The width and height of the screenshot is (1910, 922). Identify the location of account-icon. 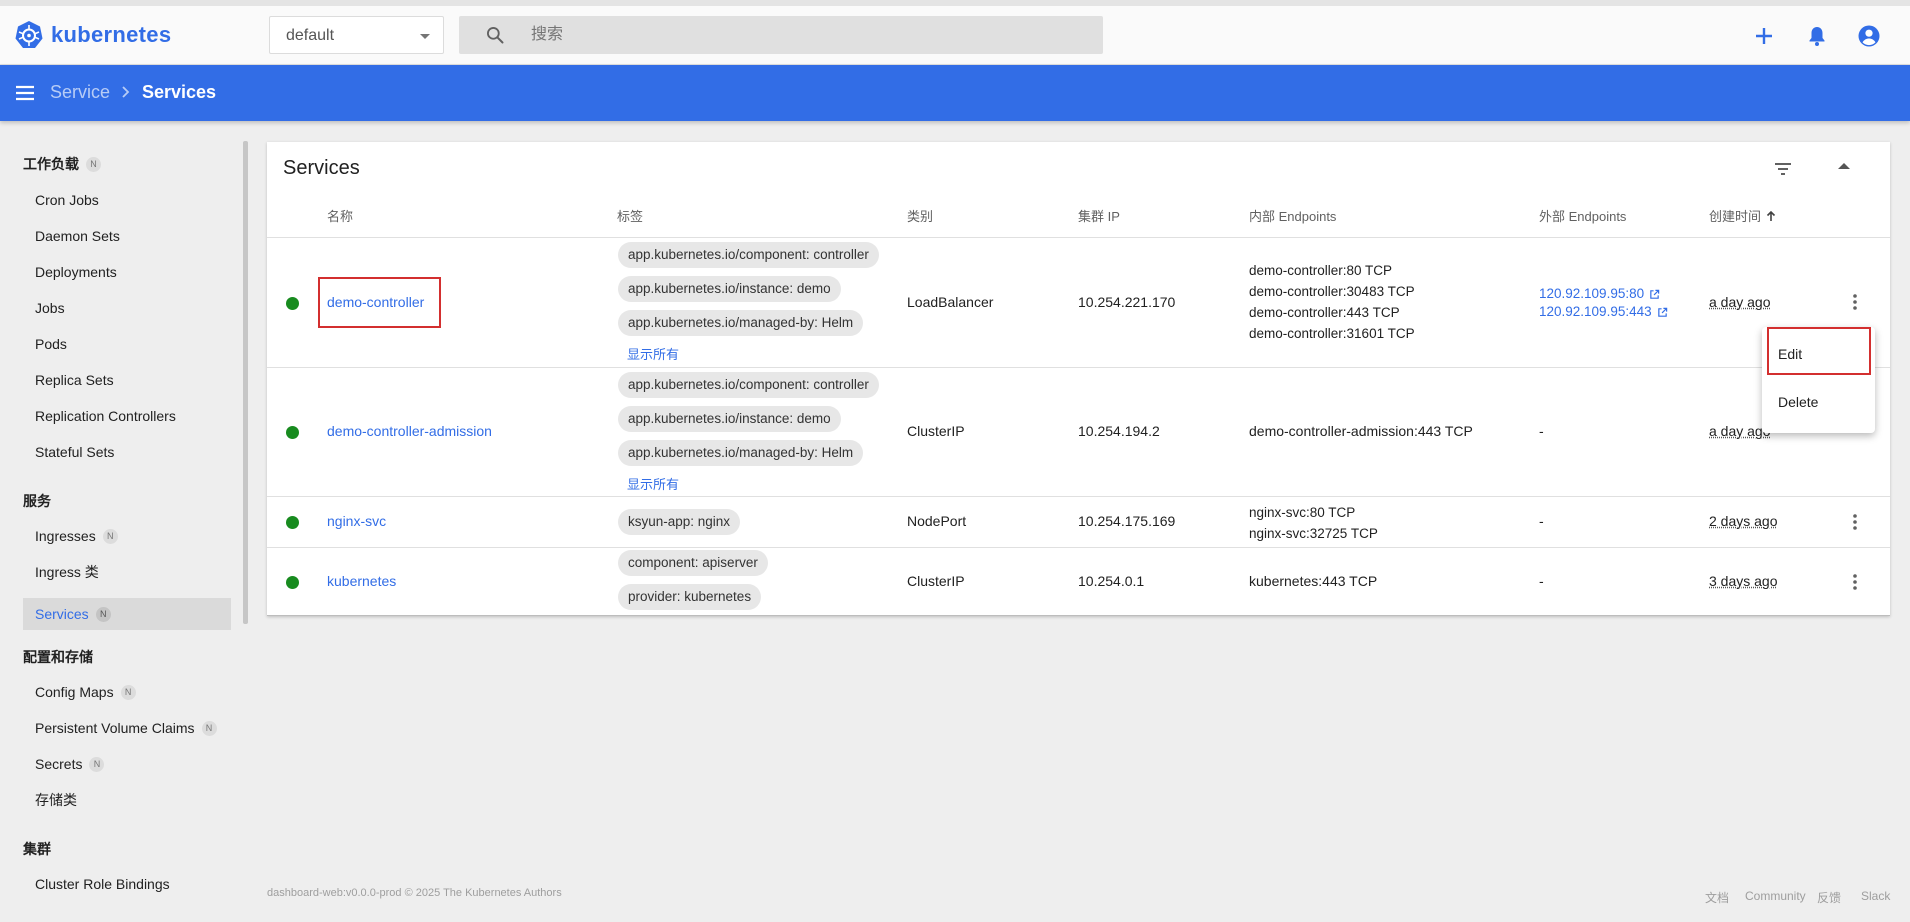
(1869, 36).